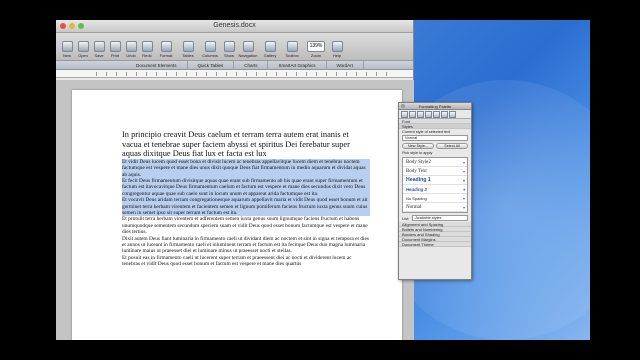 The height and width of the screenshot is (360, 640). Describe the element at coordinates (210, 46) in the screenshot. I see `columns-icon` at that location.